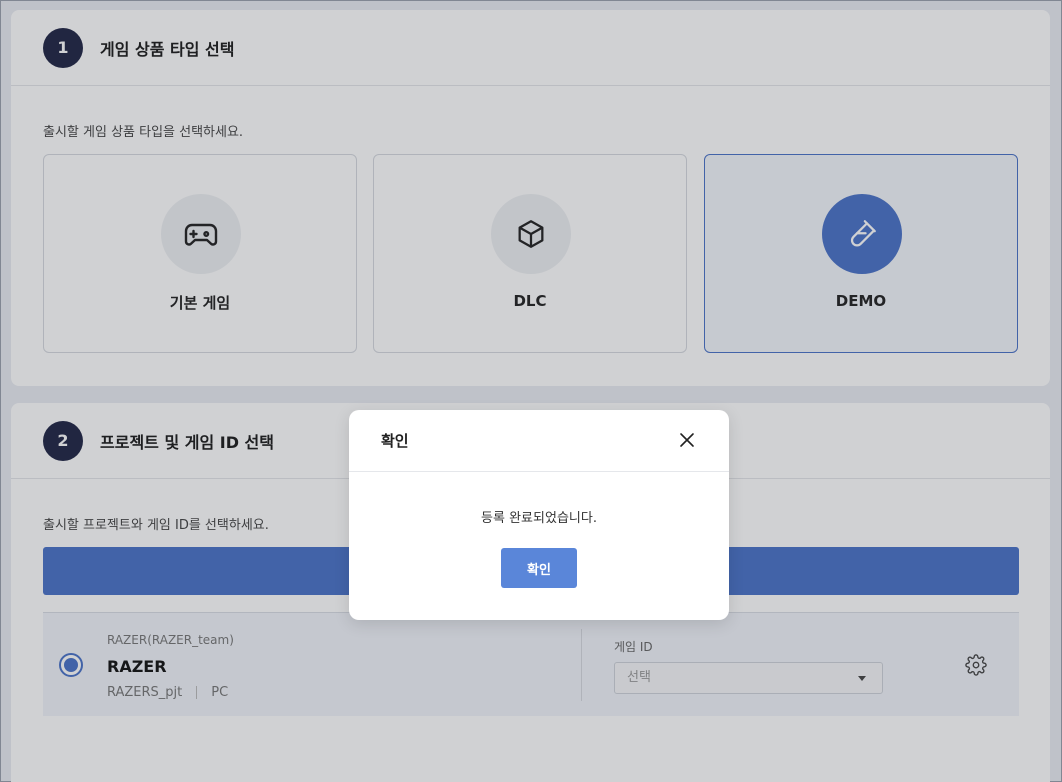 The width and height of the screenshot is (1062, 782). Describe the element at coordinates (539, 518) in the screenshot. I see `dialog-message: 등록 완료되었습니다.` at that location.